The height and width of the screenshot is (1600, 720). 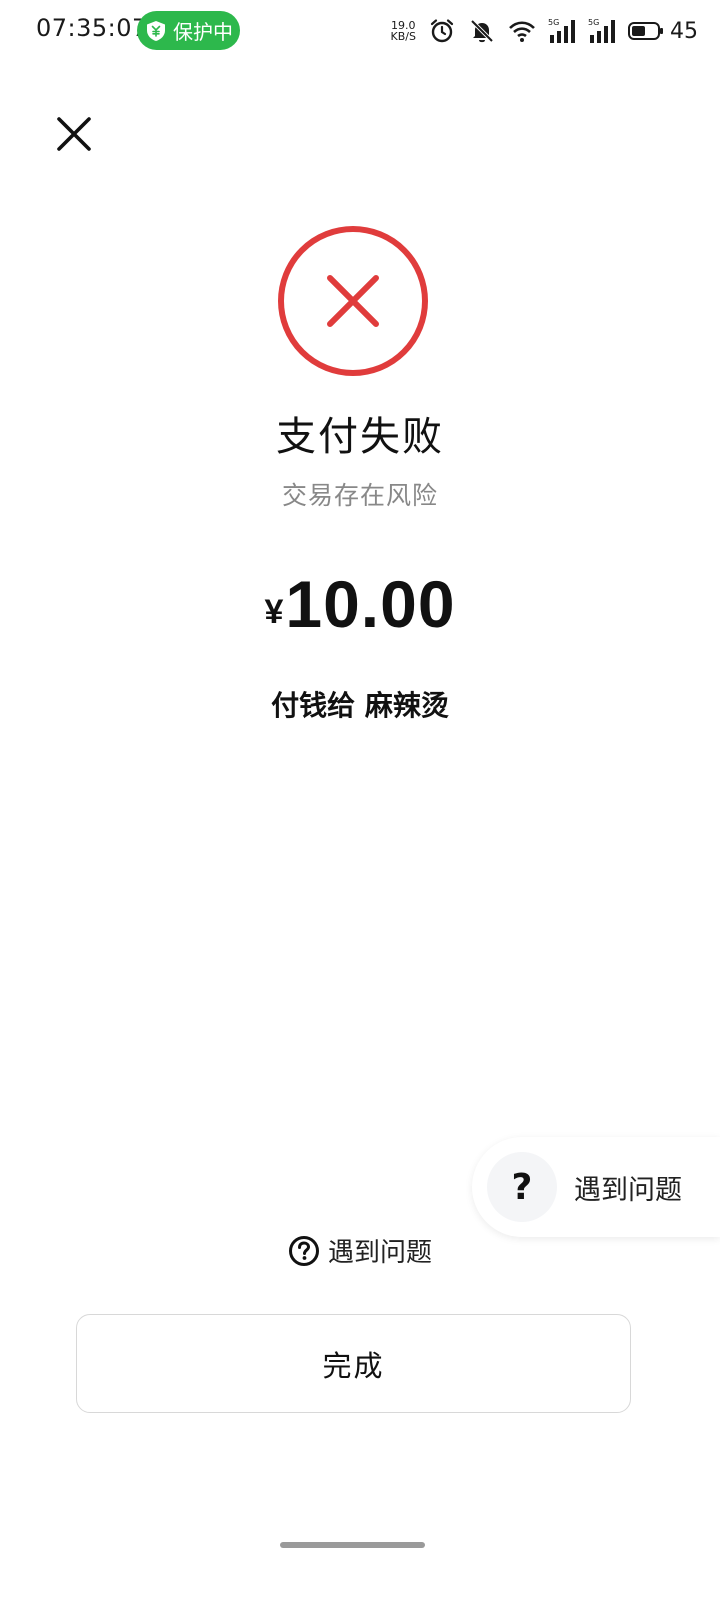 I want to click on help-link-label: 遇到问题, so click(x=379, y=1253).